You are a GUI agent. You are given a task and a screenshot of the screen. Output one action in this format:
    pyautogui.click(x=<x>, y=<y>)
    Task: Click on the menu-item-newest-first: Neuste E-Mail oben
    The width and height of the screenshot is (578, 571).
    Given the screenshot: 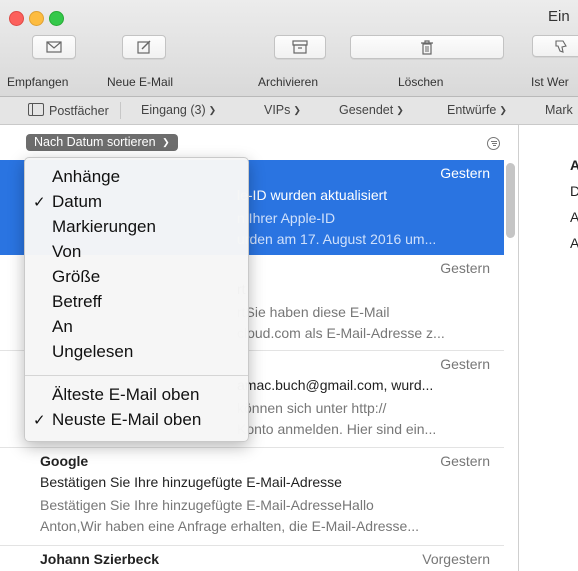 What is the action you would take?
    pyautogui.click(x=126, y=420)
    